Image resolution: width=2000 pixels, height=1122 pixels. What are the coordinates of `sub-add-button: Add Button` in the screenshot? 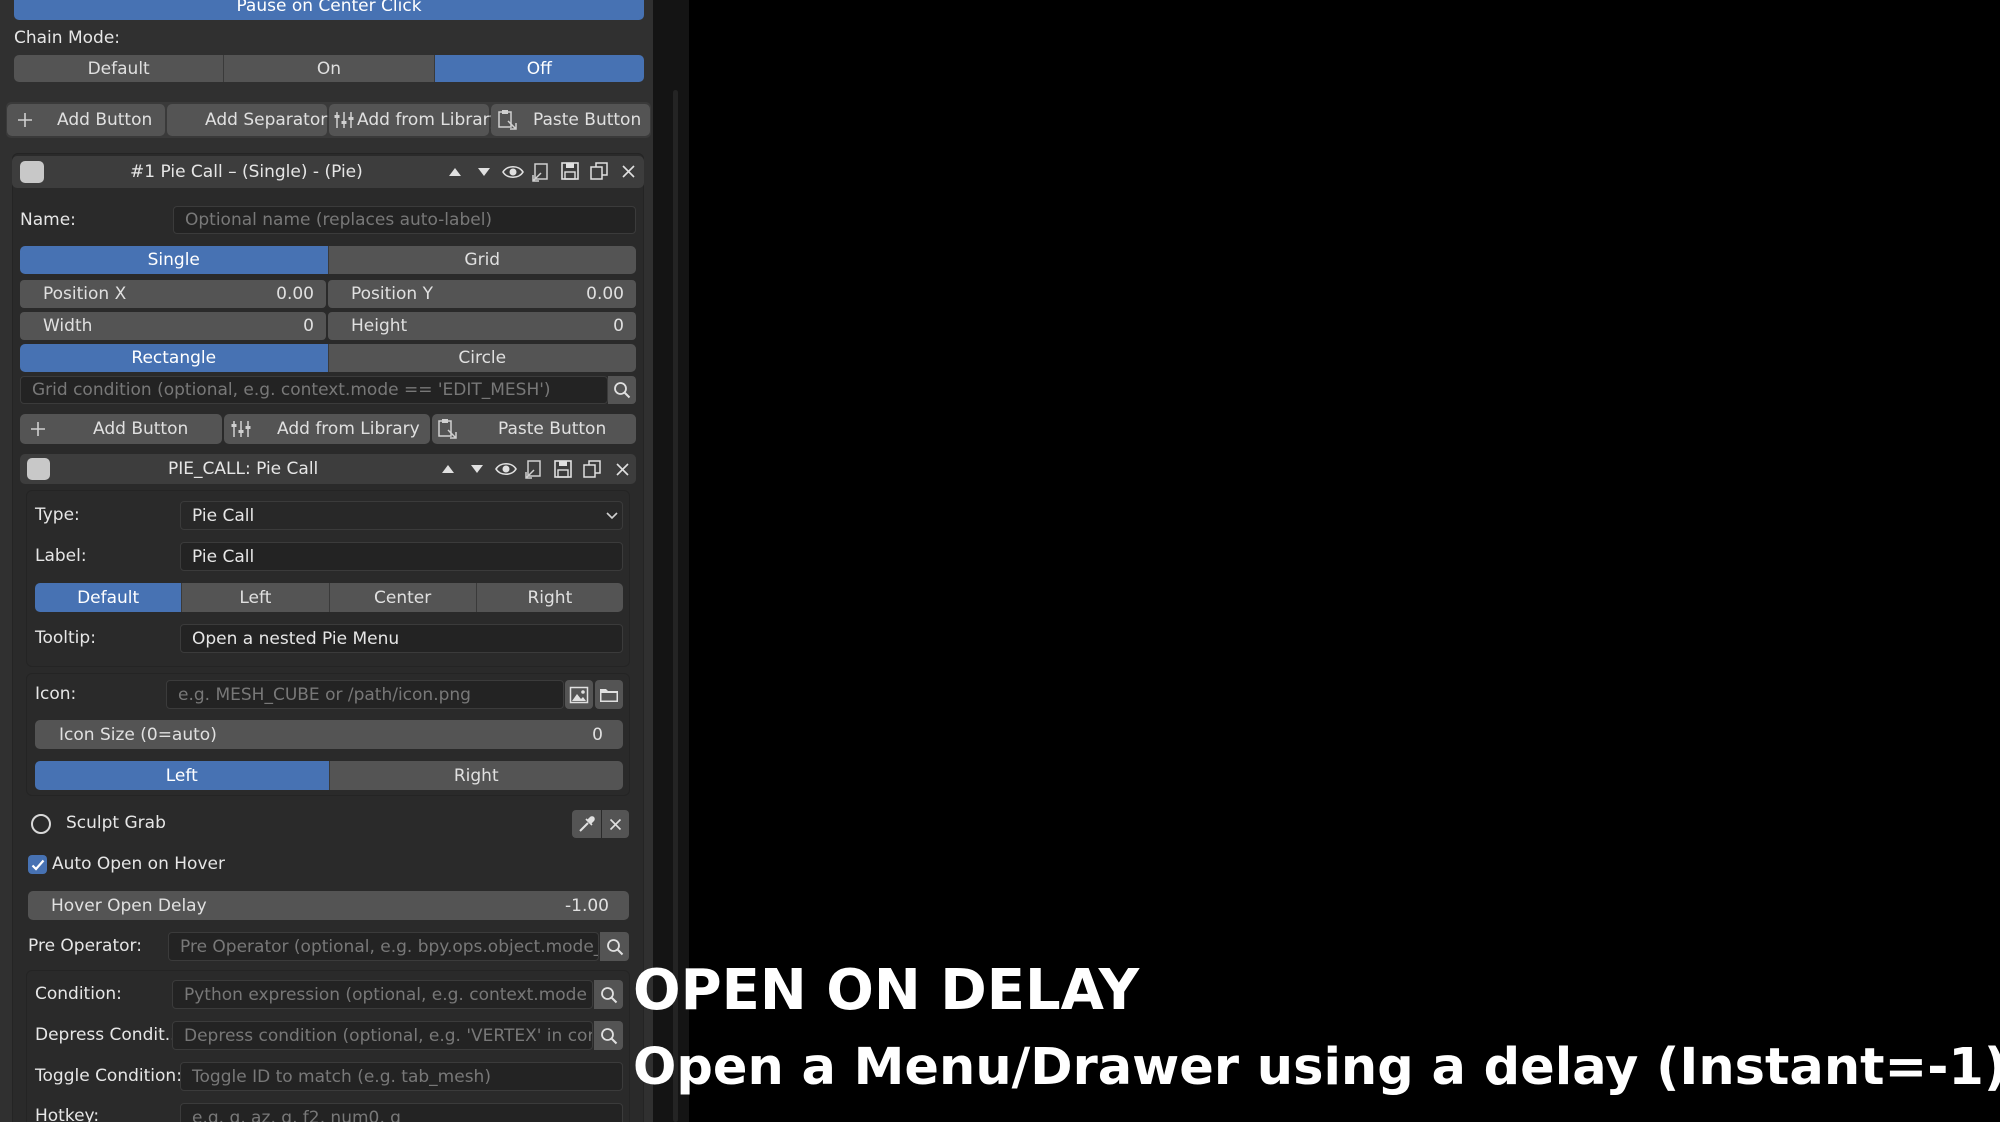 It's located at (121, 429).